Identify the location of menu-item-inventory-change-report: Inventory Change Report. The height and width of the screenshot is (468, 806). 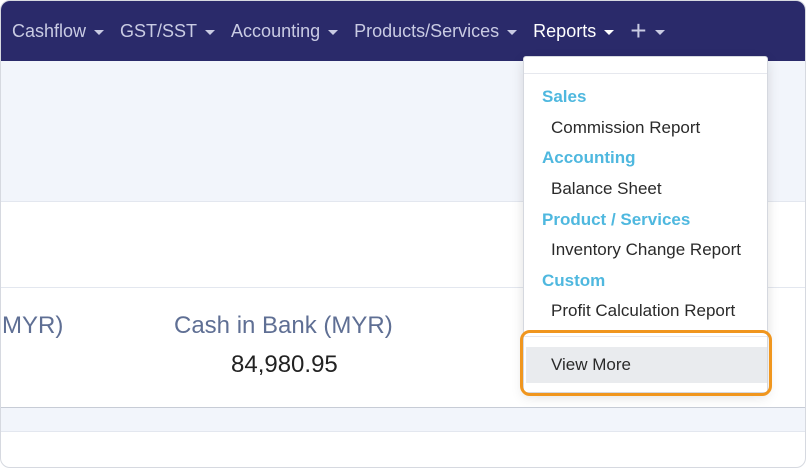
(646, 250).